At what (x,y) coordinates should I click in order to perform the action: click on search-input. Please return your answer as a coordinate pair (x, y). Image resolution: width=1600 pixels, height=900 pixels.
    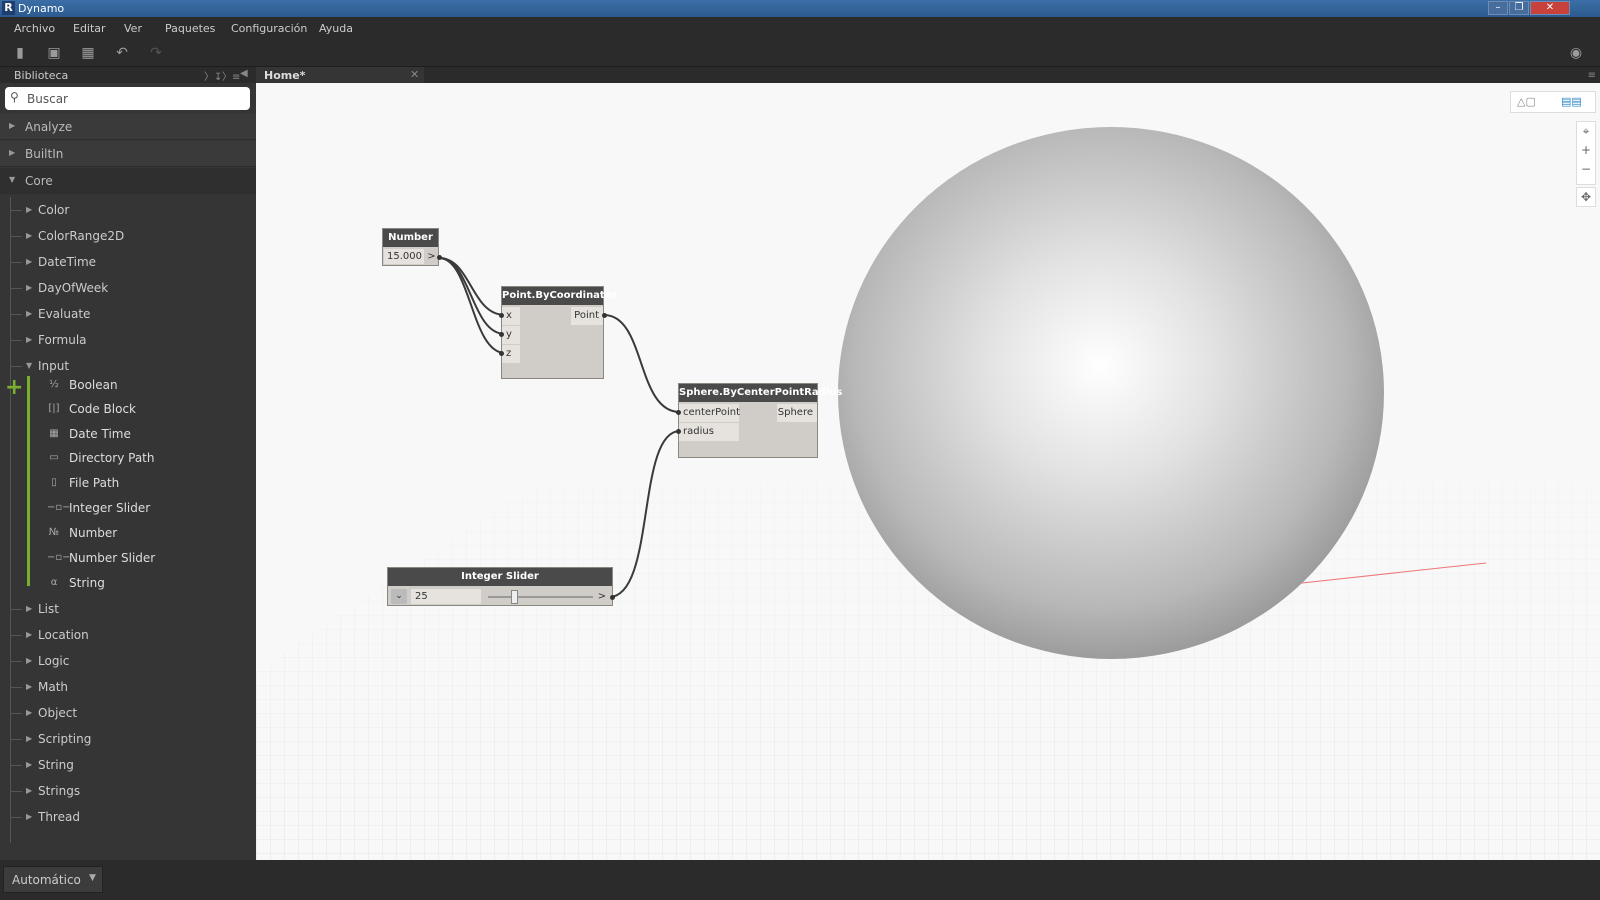
    Looking at the image, I should click on (134, 98).